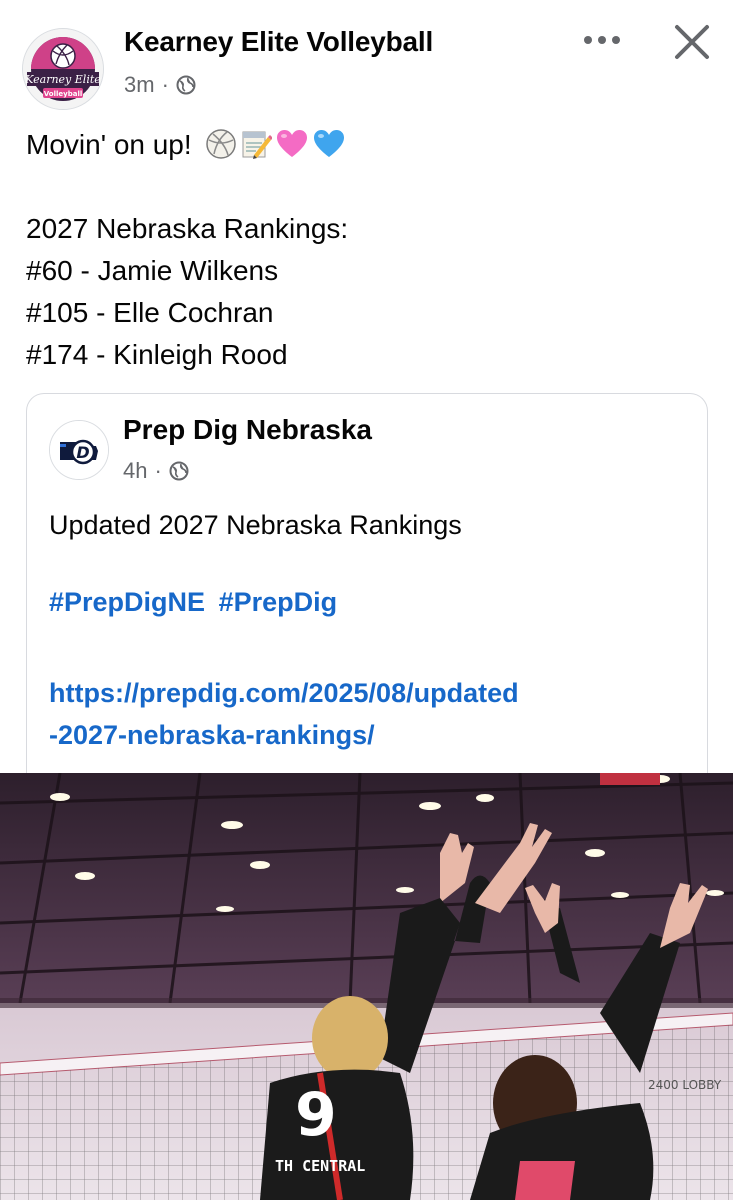  What do you see at coordinates (247, 430) in the screenshot?
I see `shared-page-name: Prep Dig Nebraska` at bounding box center [247, 430].